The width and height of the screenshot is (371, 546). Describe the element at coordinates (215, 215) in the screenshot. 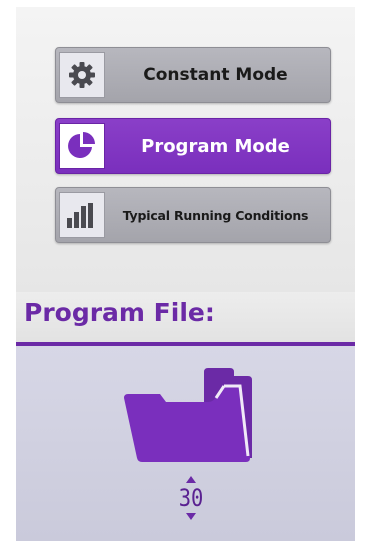

I see `typical-running-conditions-label: Typical Running Conditions` at that location.